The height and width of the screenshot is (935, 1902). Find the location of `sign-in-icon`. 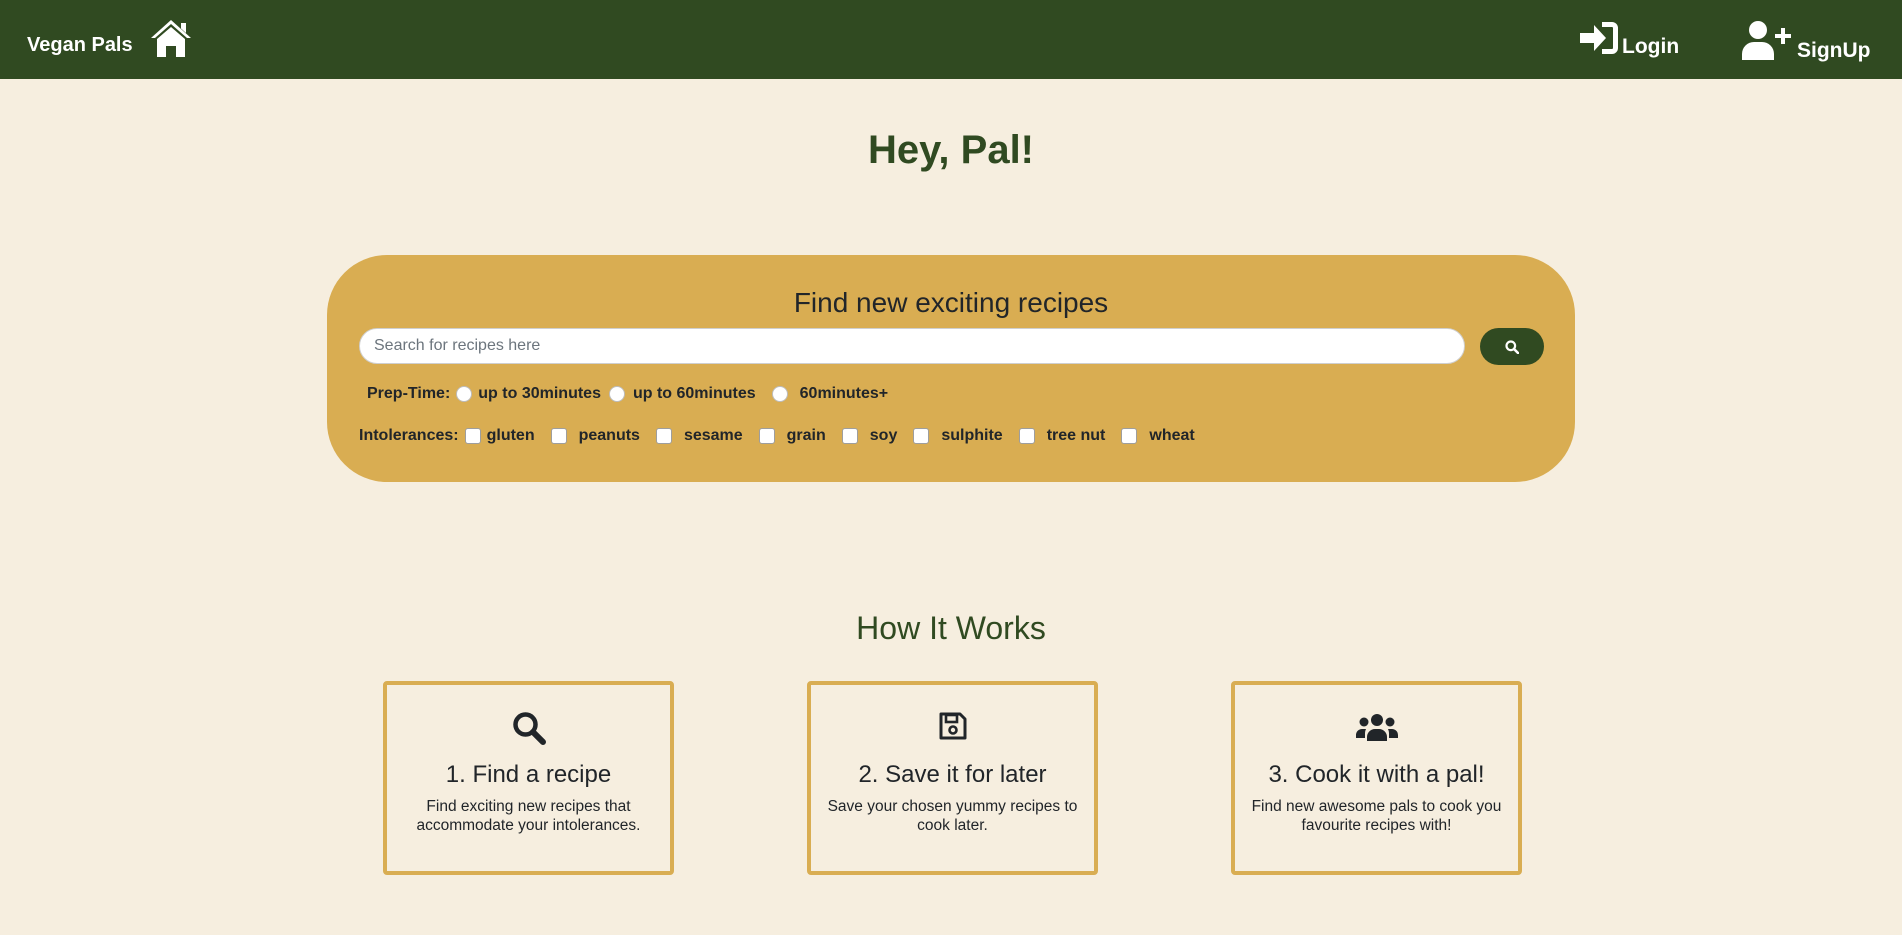

sign-in-icon is located at coordinates (1599, 38).